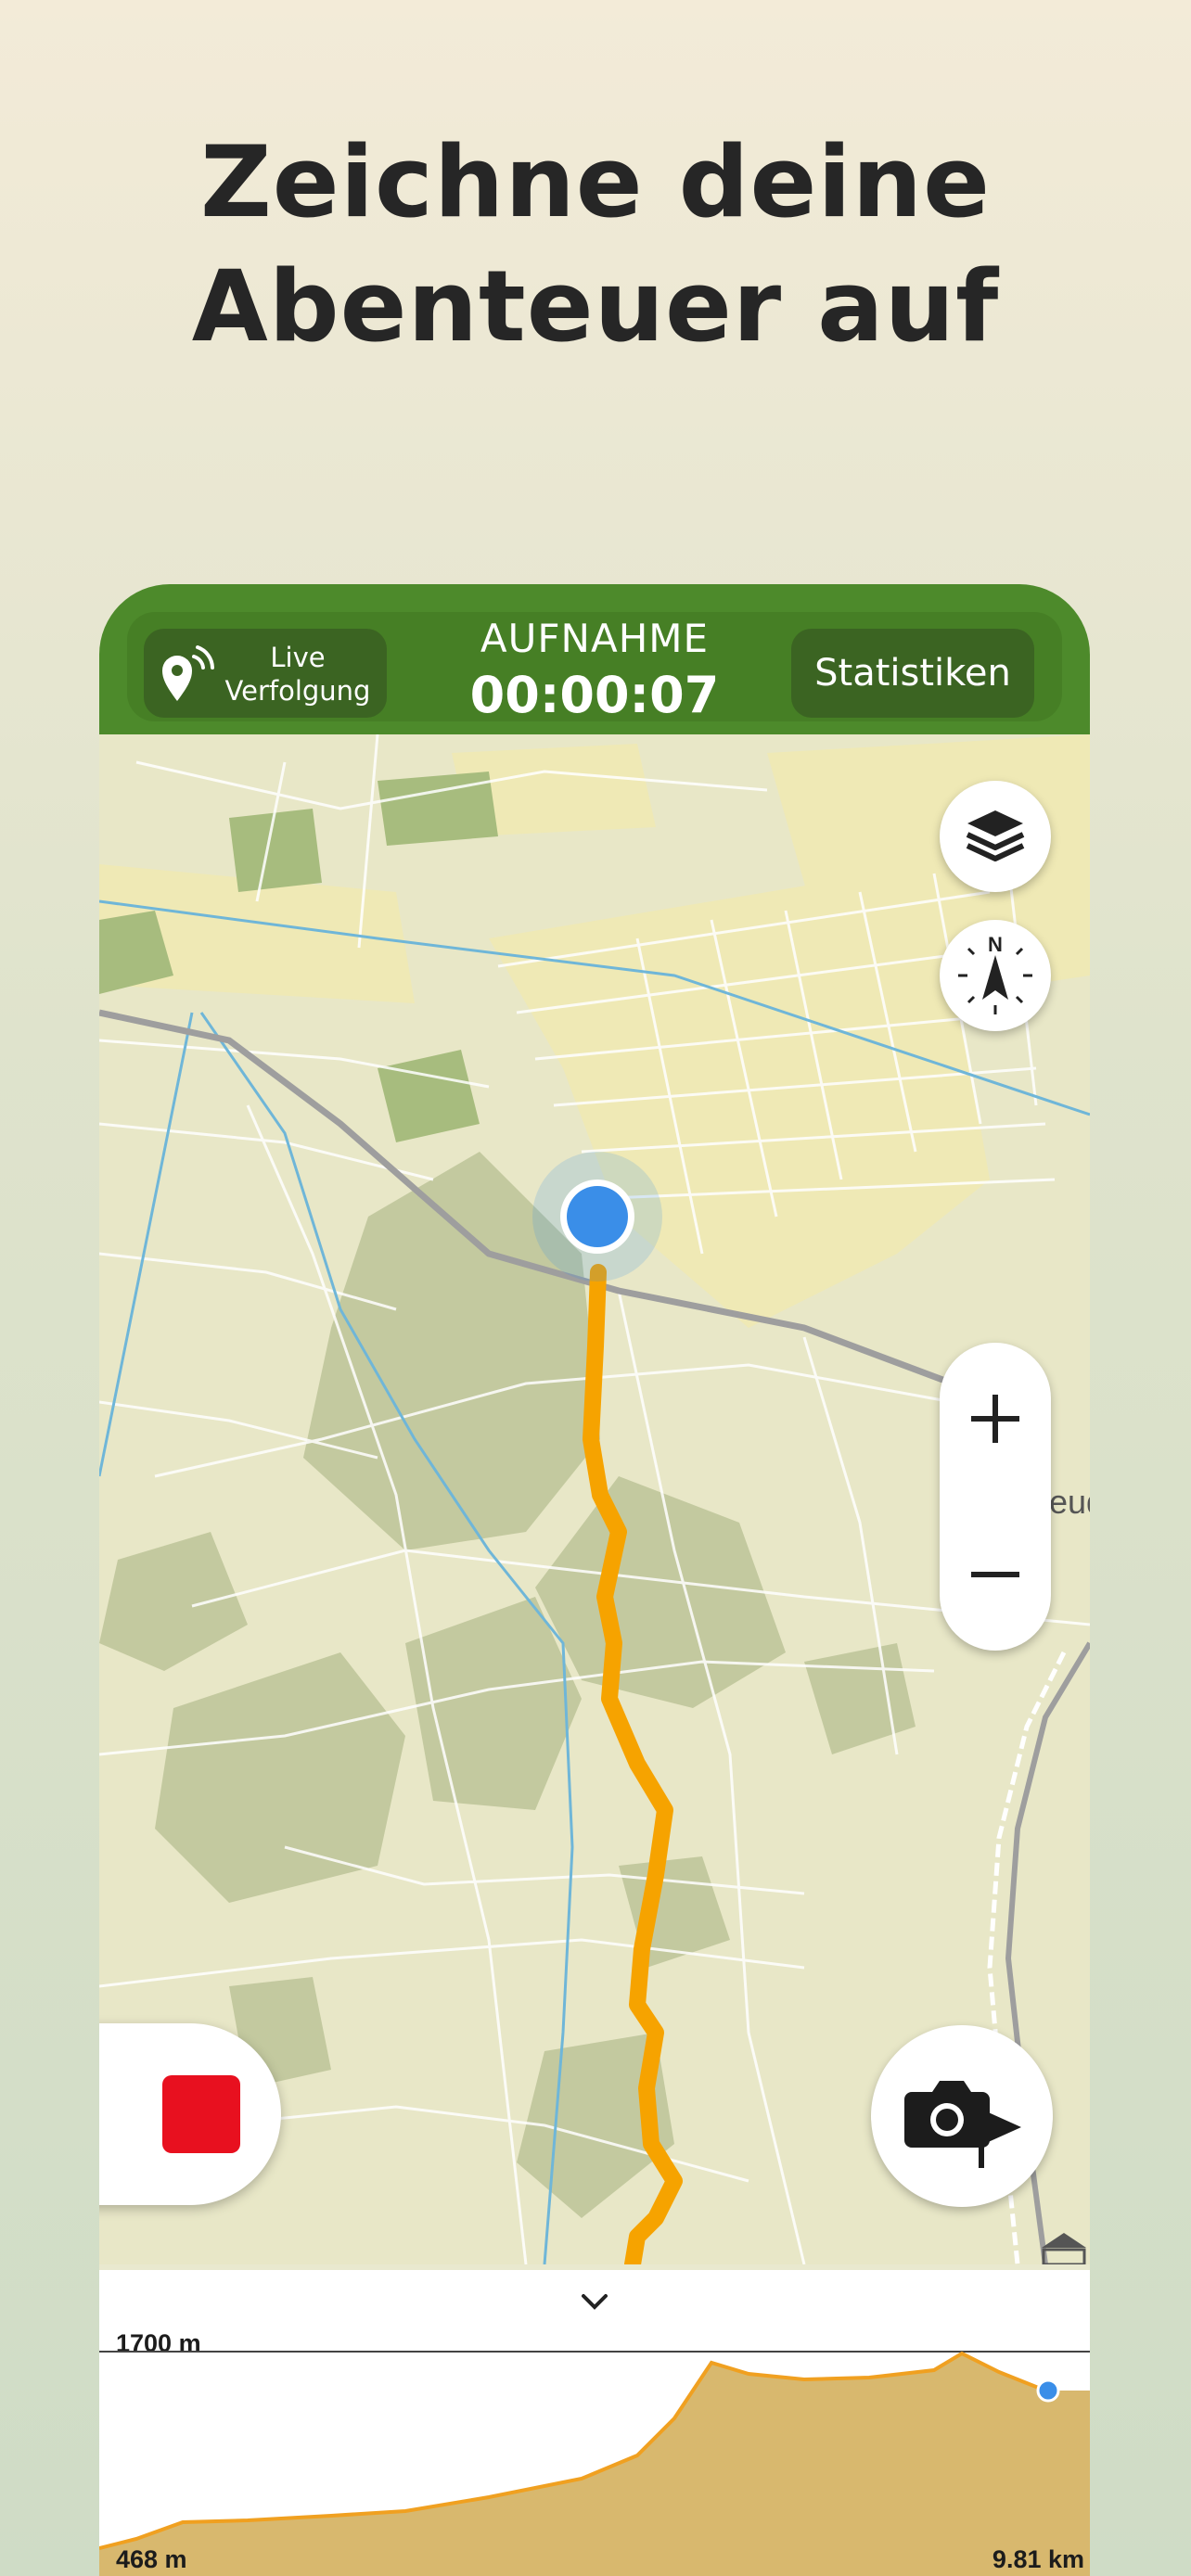  Describe the element at coordinates (1038, 2559) in the screenshot. I see `distance-label: 9.81 km` at that location.